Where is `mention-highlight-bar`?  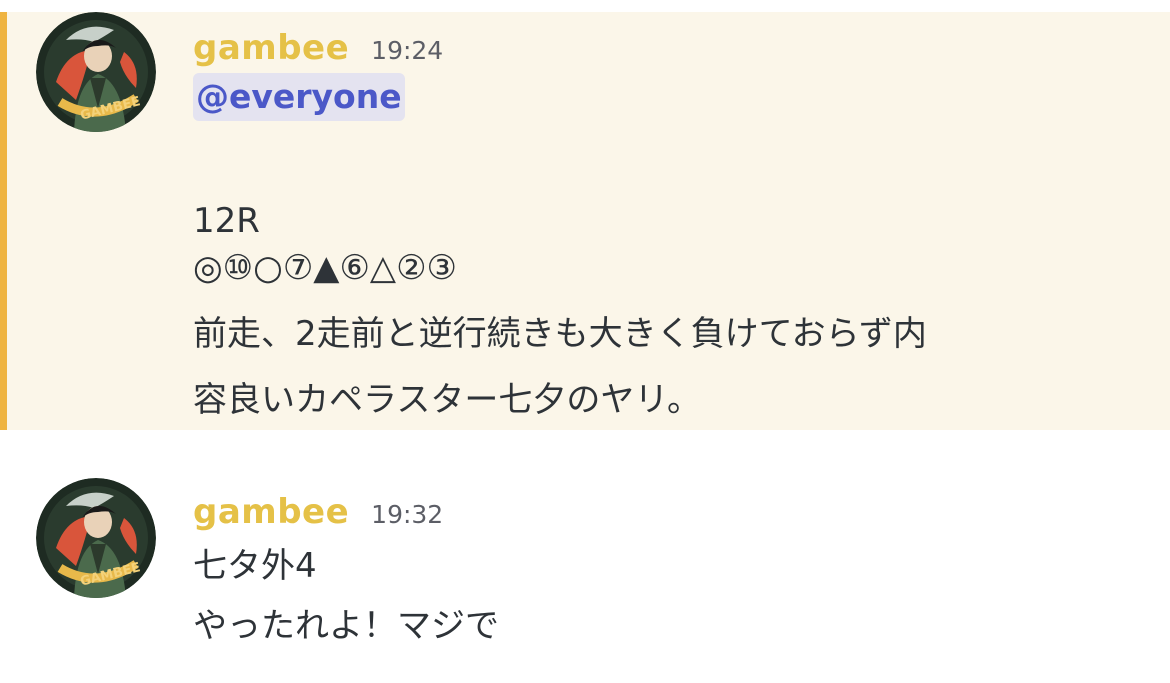 mention-highlight-bar is located at coordinates (3, 221).